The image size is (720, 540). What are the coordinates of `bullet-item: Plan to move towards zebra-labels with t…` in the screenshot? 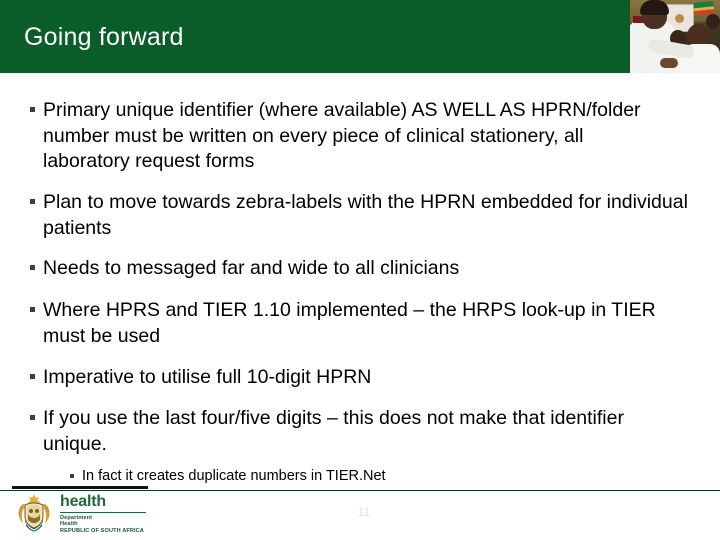 It's located at (364, 215).